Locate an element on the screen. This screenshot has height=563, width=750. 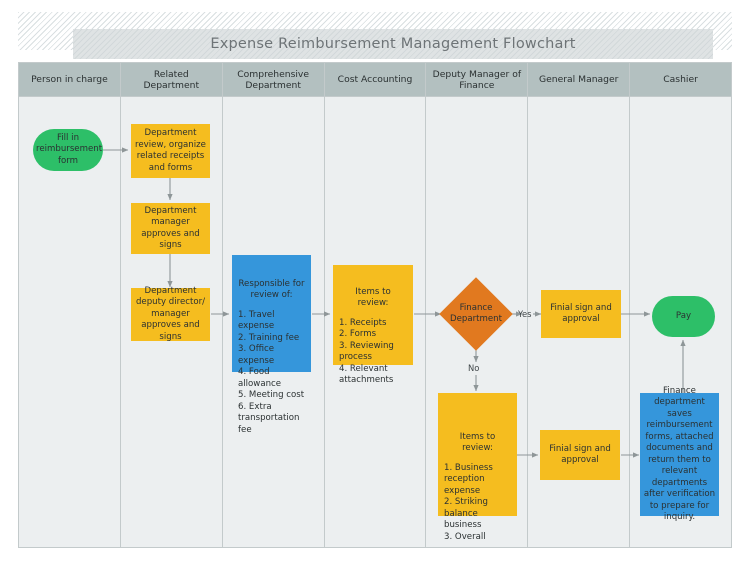
node-final-sign-and-approval-bottom: Finial sign and approval is located at coordinates (580, 455).